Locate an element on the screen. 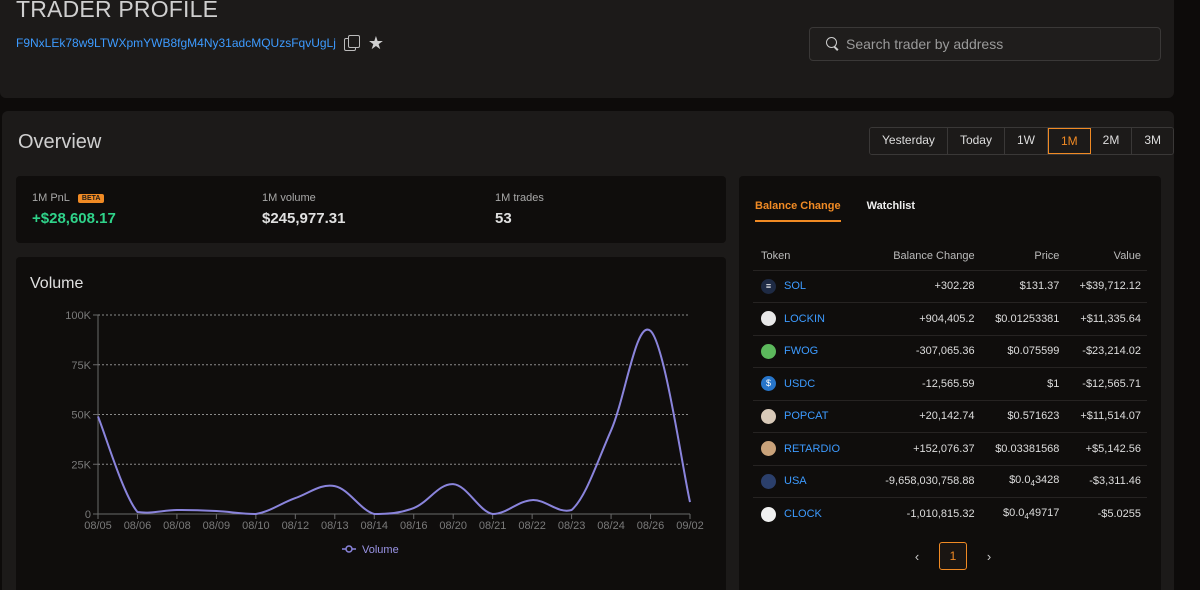  tab-balance-change: Balance Change is located at coordinates (798, 211).